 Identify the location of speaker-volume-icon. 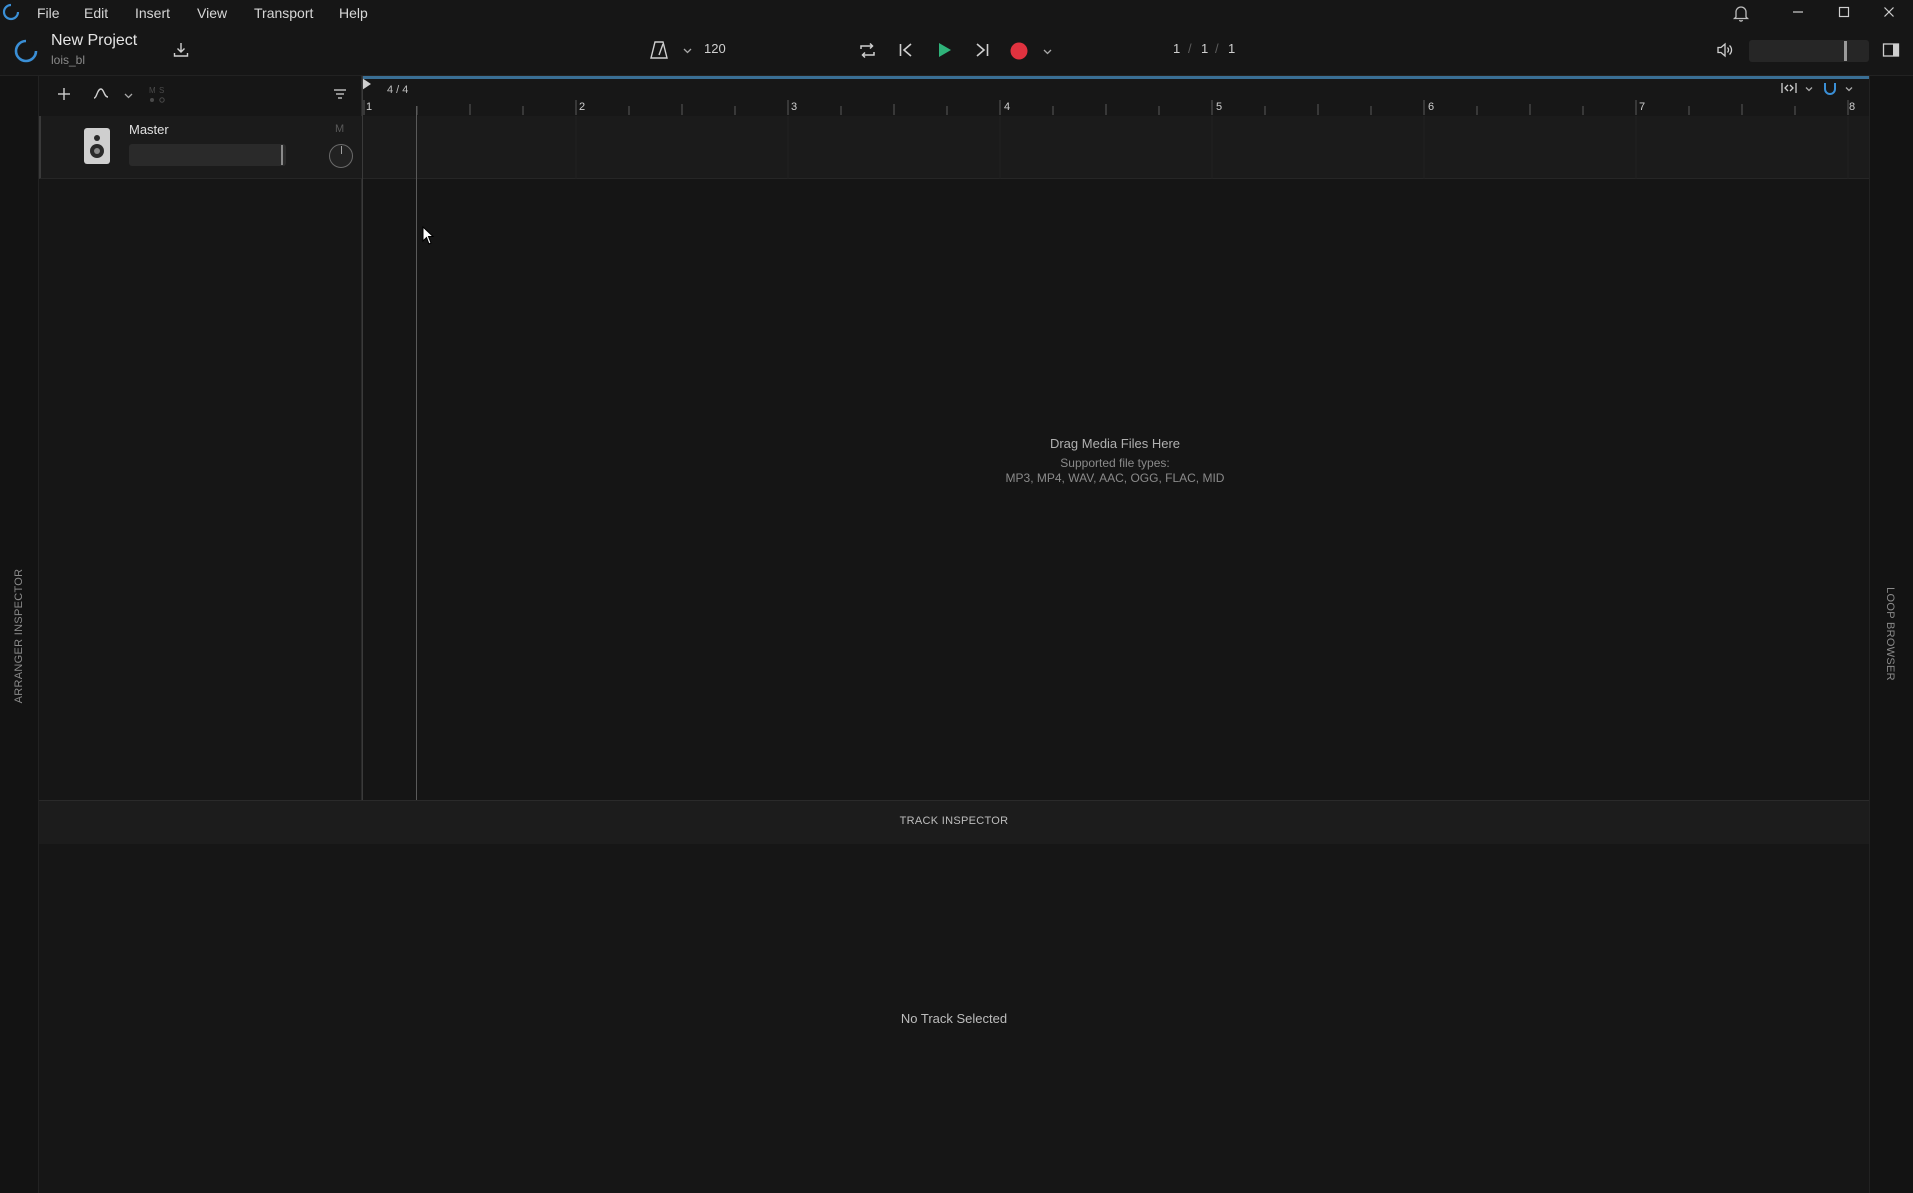
(1725, 50).